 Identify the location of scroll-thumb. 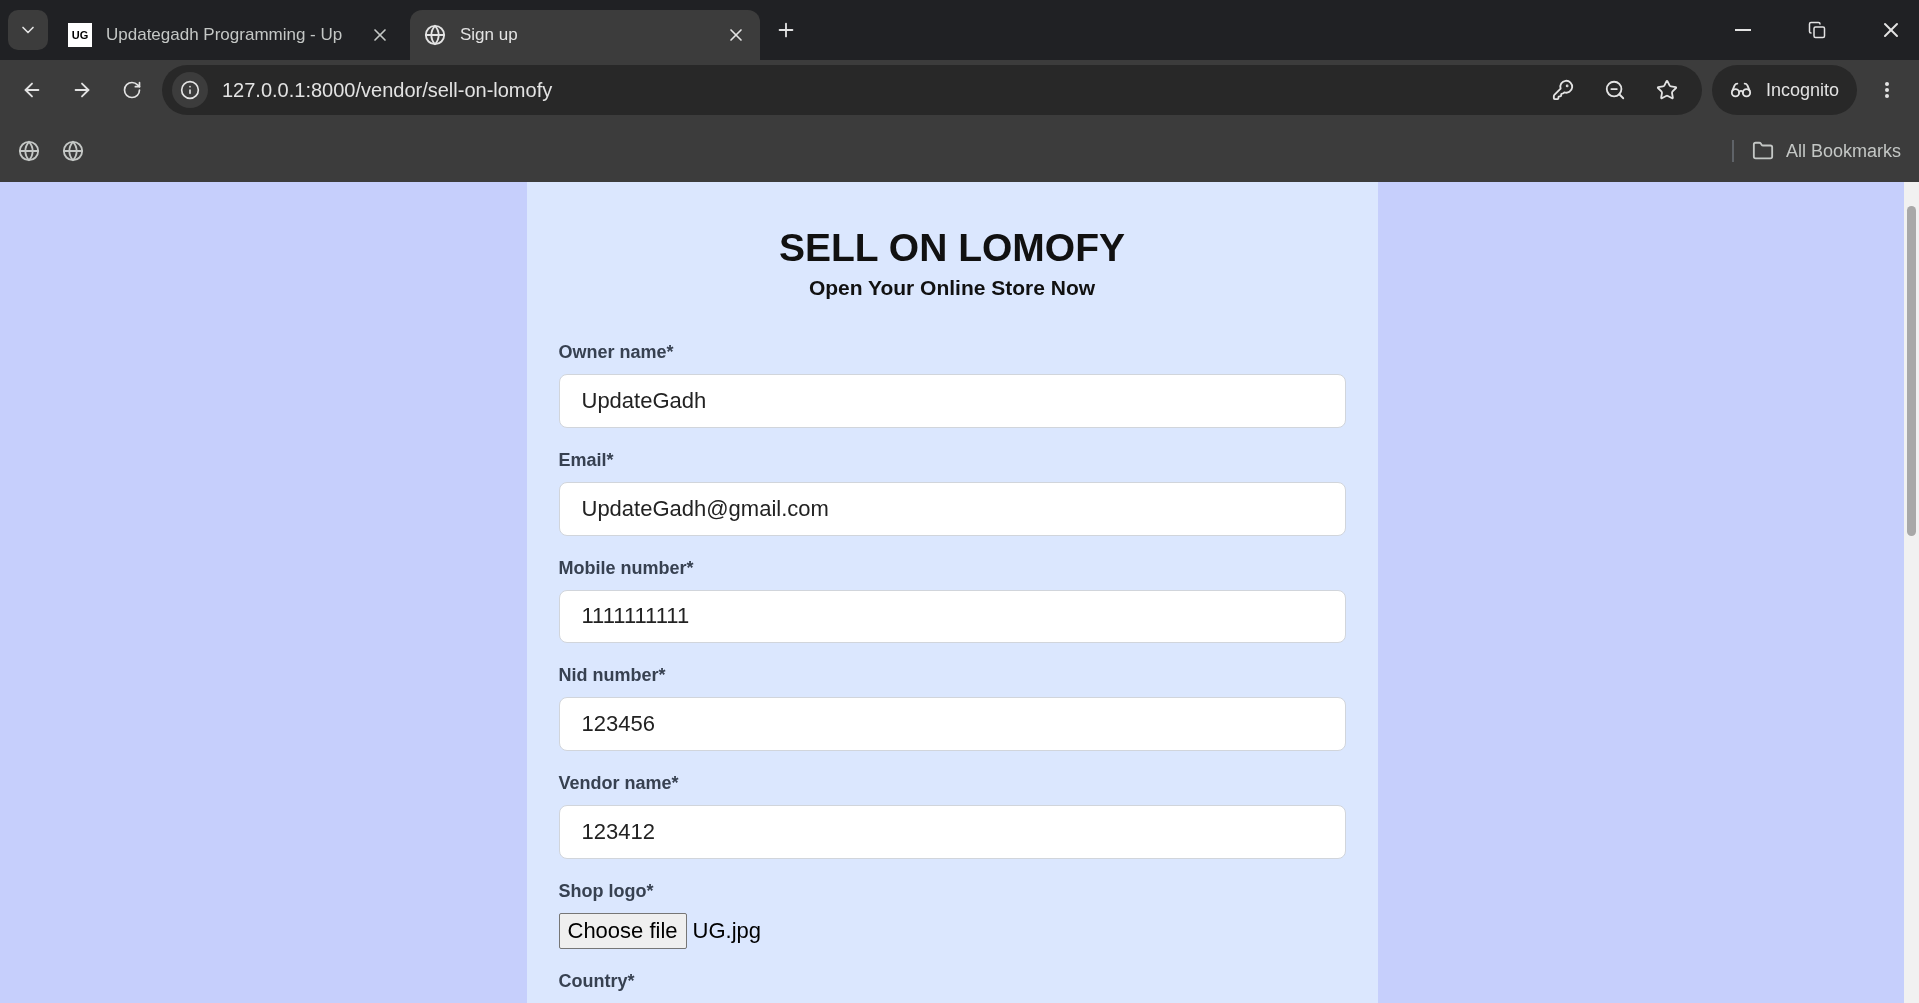
(1911, 371).